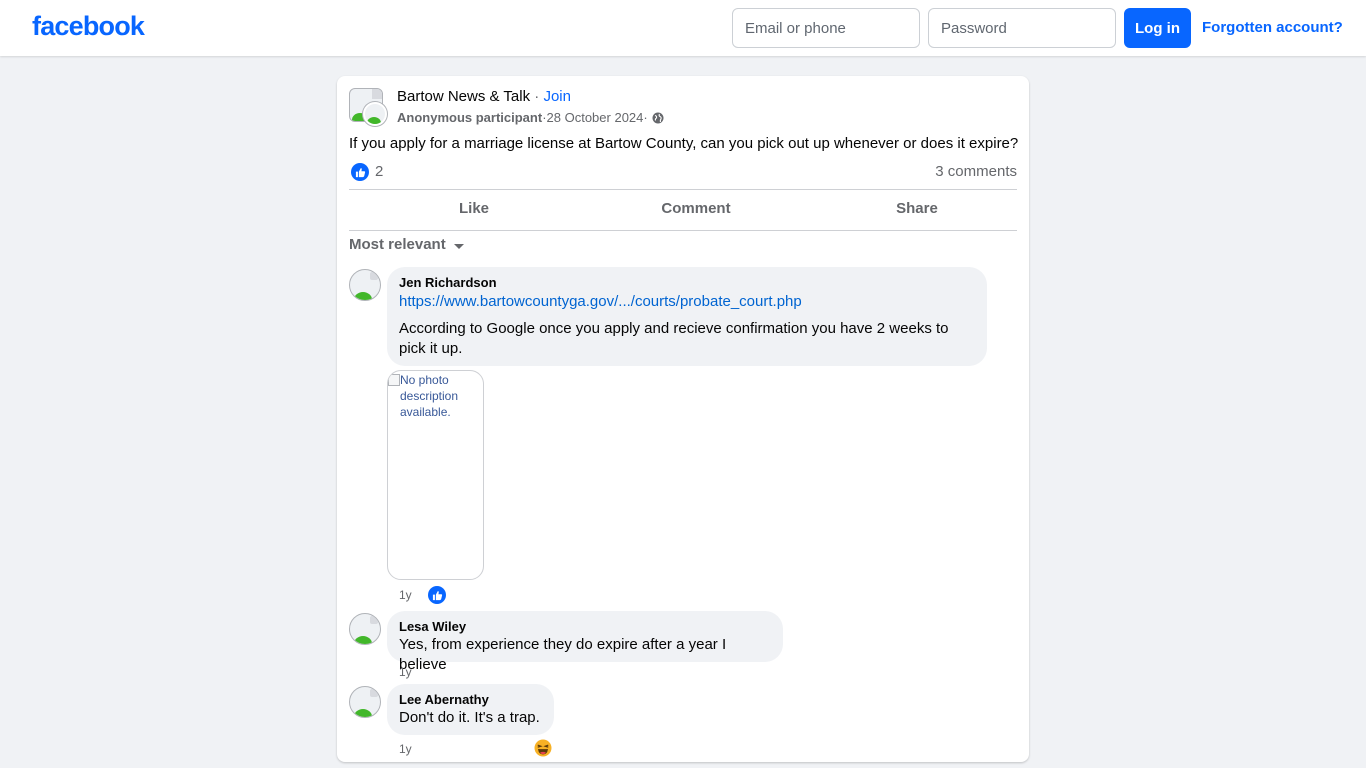 The height and width of the screenshot is (768, 1366). I want to click on top-bar: facebook Log in Forgotten account?, so click(683, 28).